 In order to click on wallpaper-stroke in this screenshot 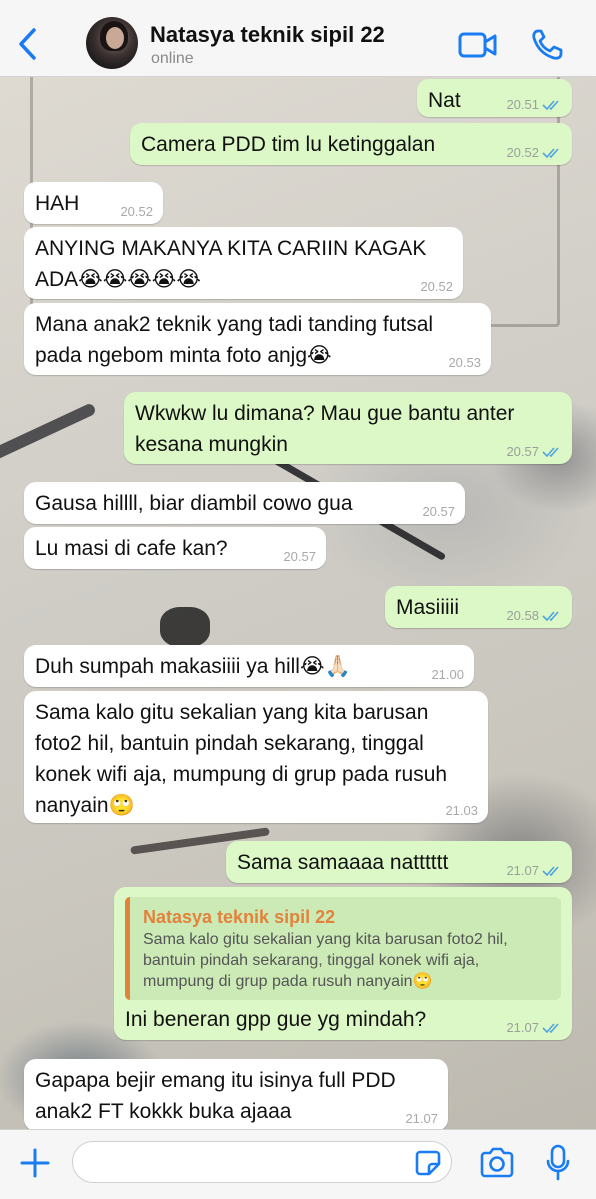, I will do `click(48, 433)`.